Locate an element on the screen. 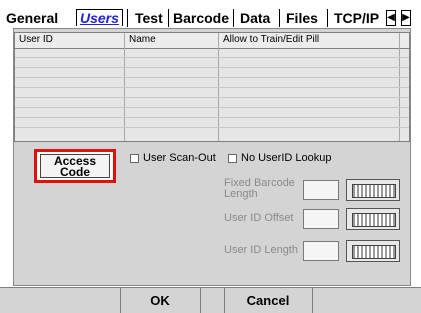 The height and width of the screenshot is (313, 421). column-header-user-id: User ID is located at coordinates (36, 39).